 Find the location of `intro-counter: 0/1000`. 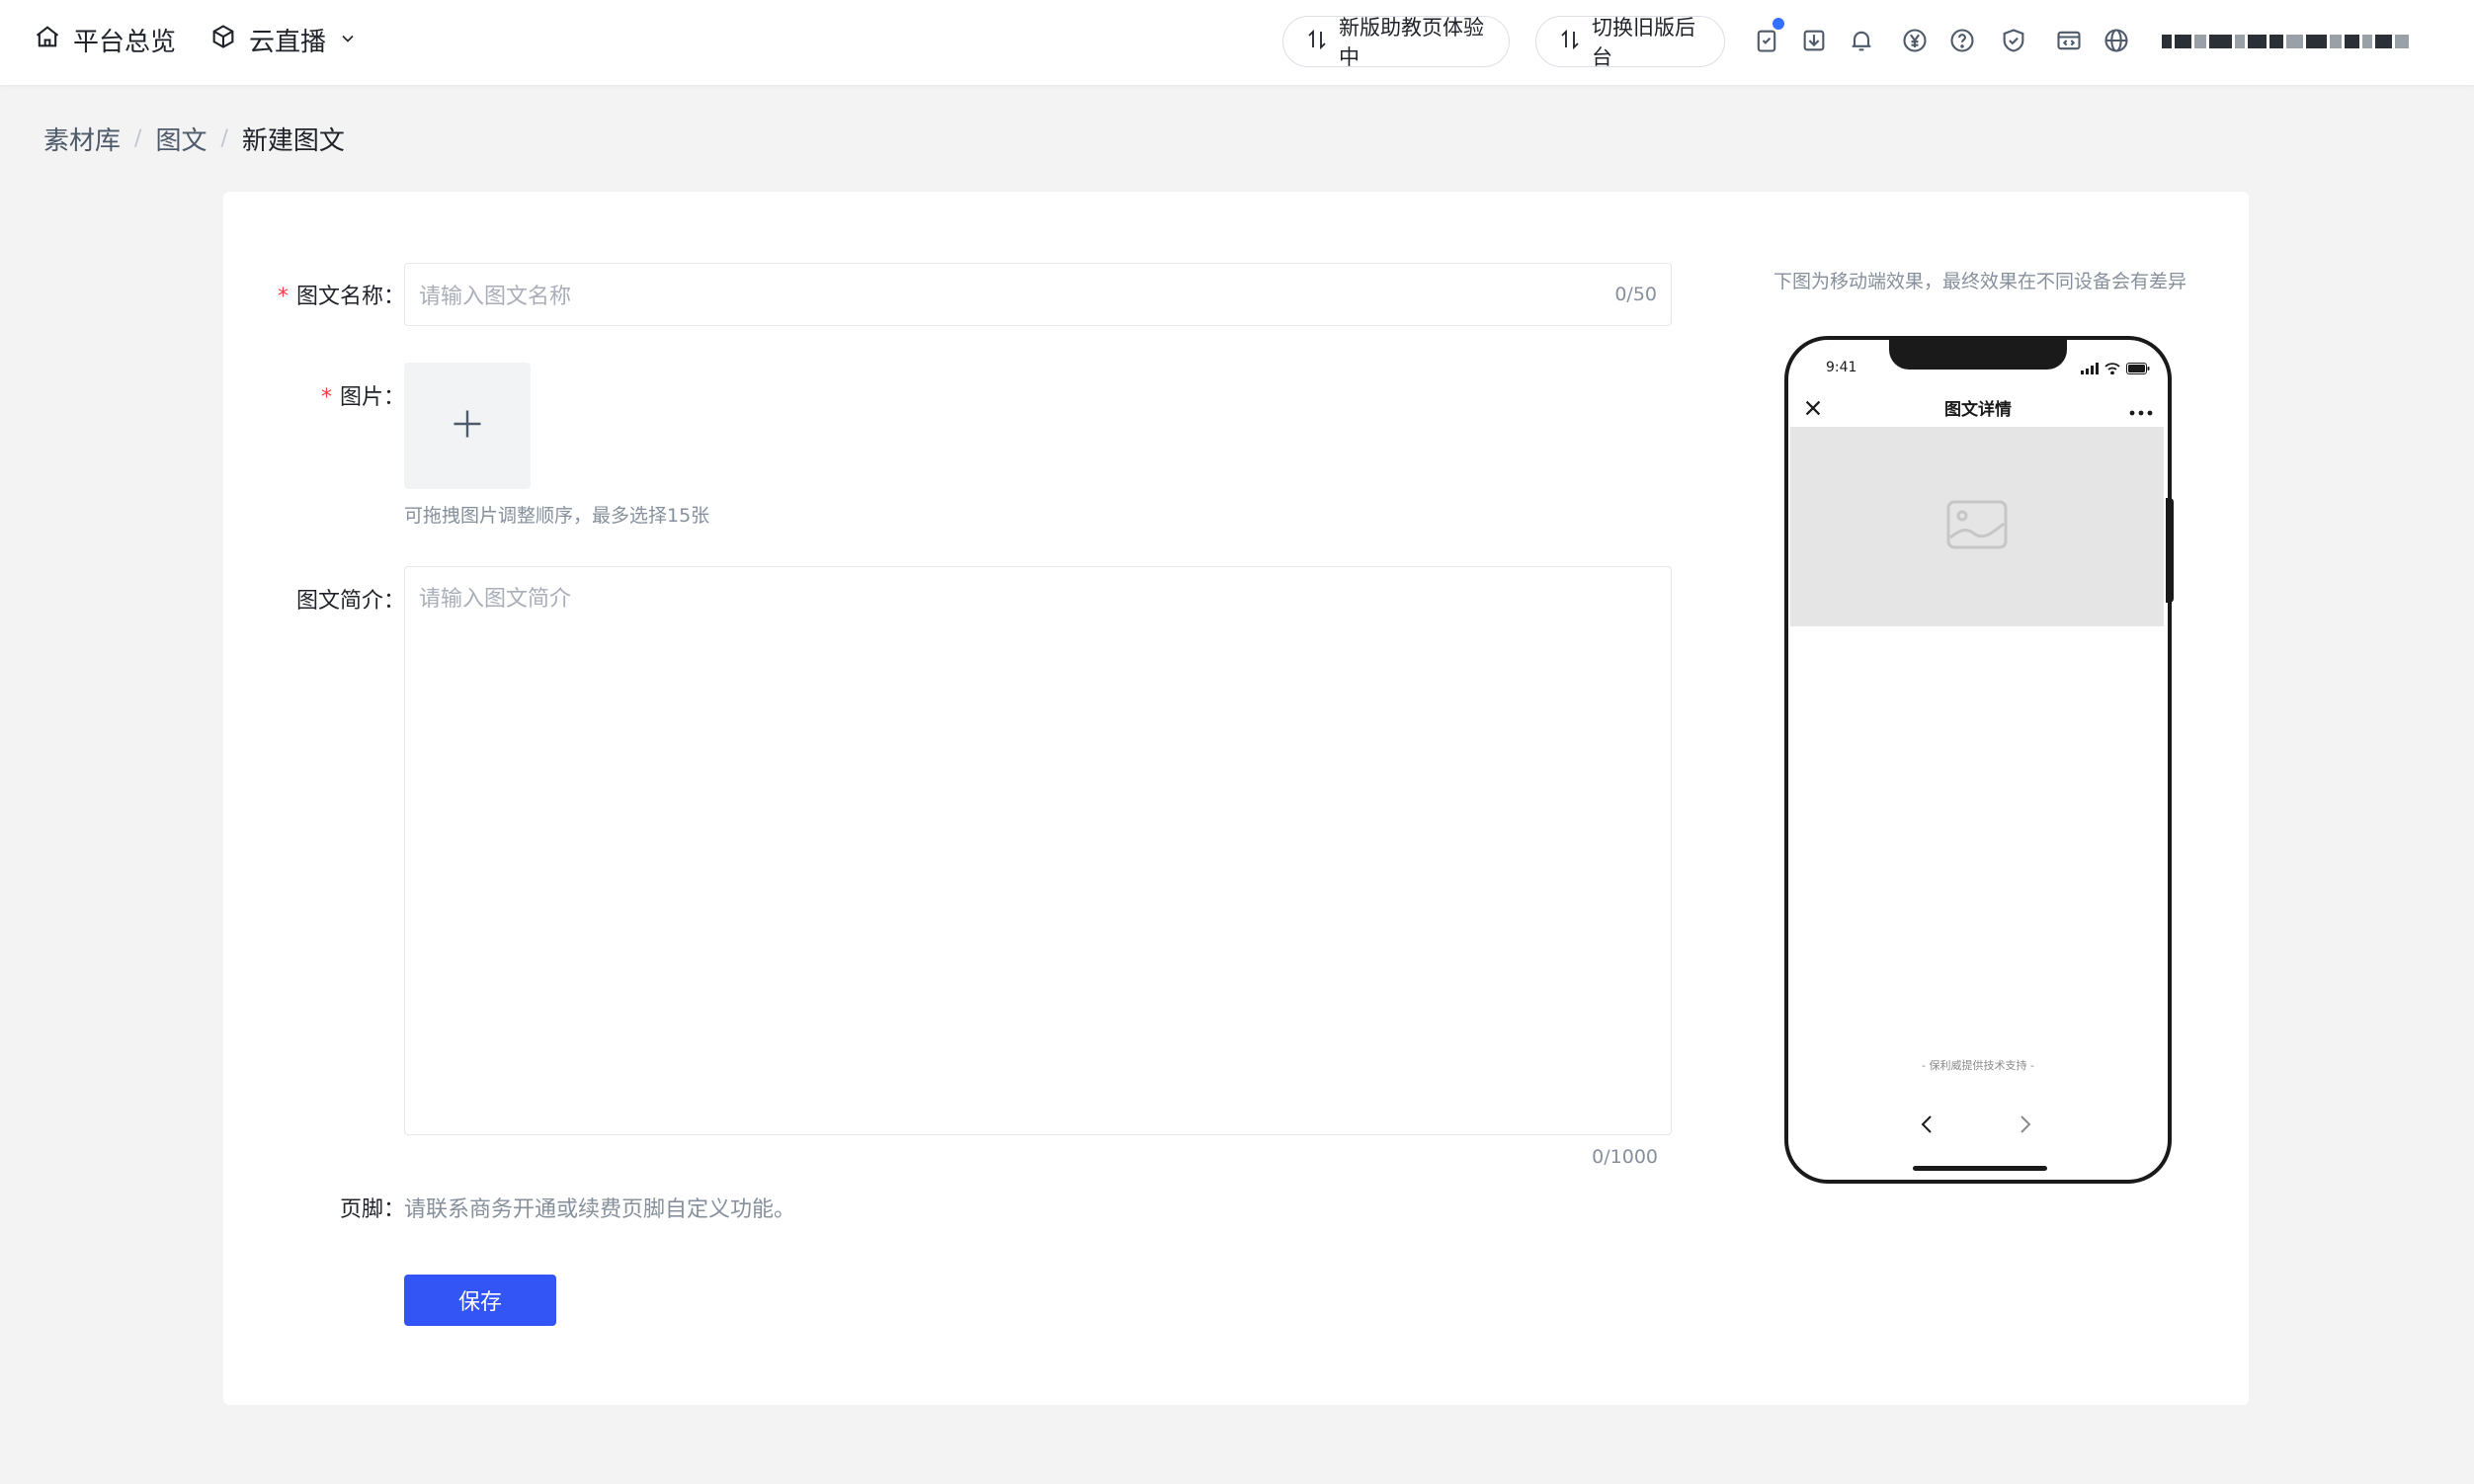

intro-counter: 0/1000 is located at coordinates (1625, 1157).